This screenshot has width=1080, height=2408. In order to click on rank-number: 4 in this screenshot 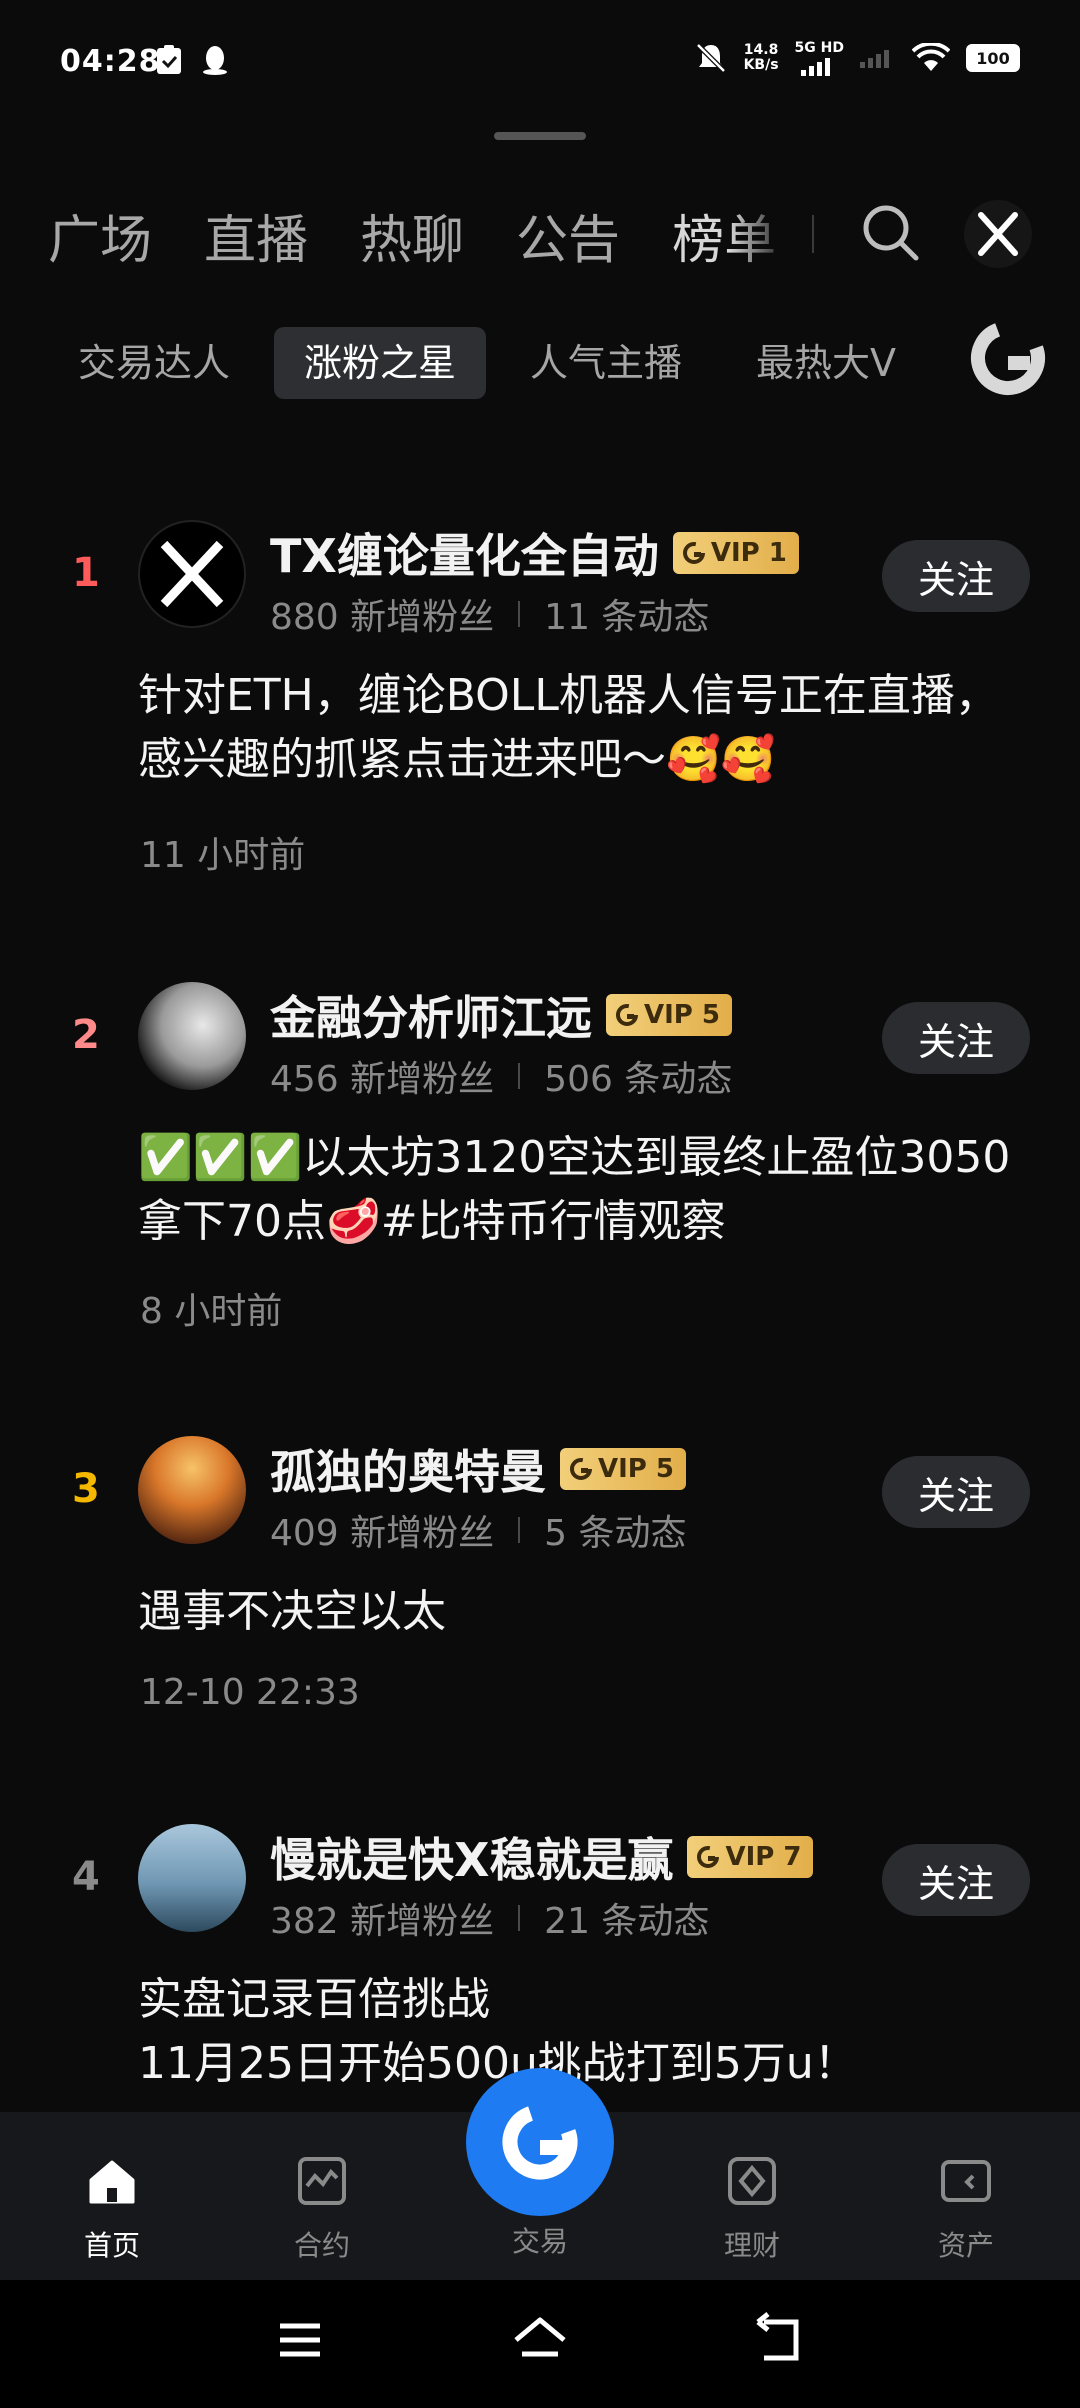, I will do `click(86, 1877)`.